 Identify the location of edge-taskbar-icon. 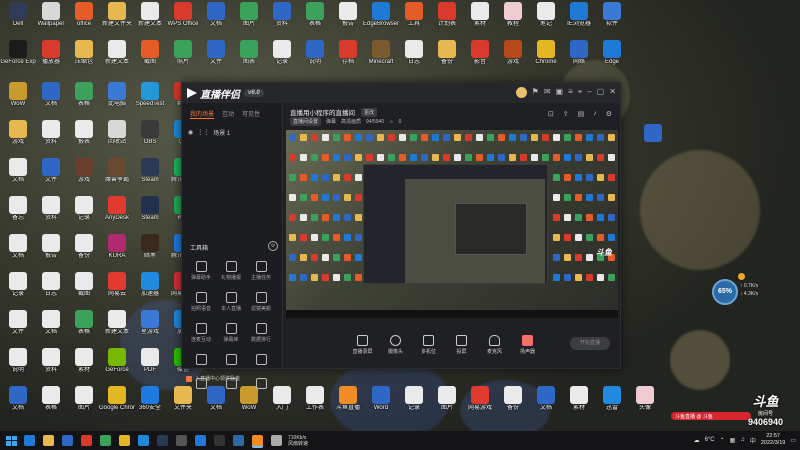
(29, 440).